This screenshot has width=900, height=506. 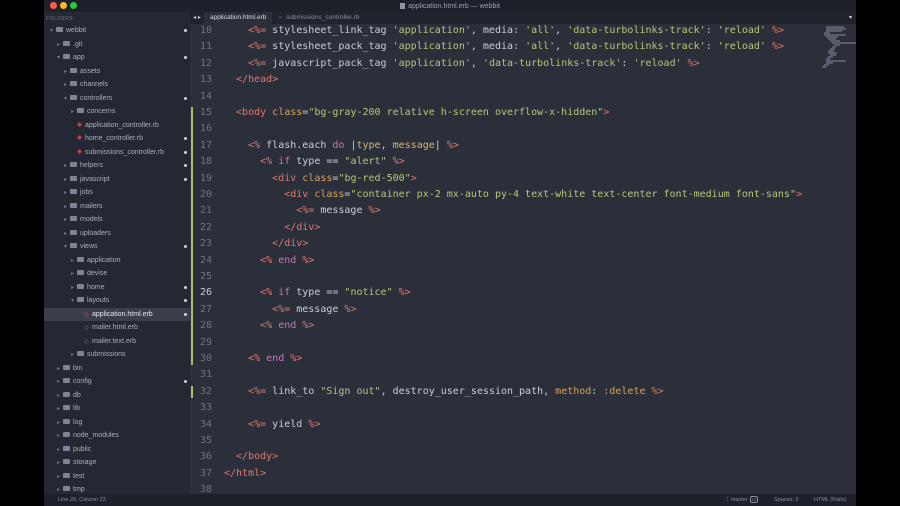 What do you see at coordinates (830, 500) in the screenshot?
I see `syntax-selector: HTML (Rails)` at bounding box center [830, 500].